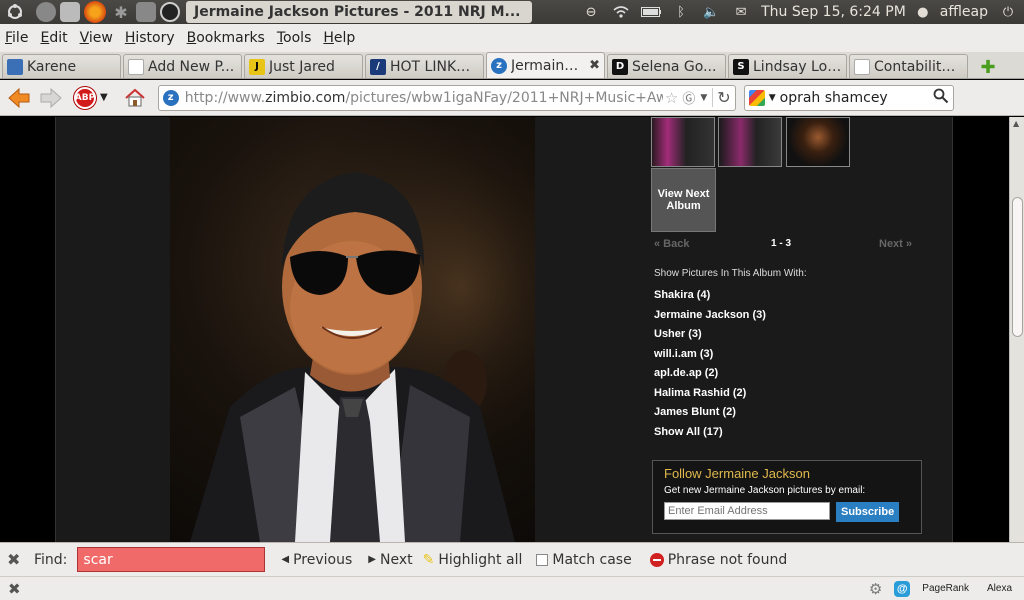  Describe the element at coordinates (46, 12) in the screenshot. I see `system-icon` at that location.